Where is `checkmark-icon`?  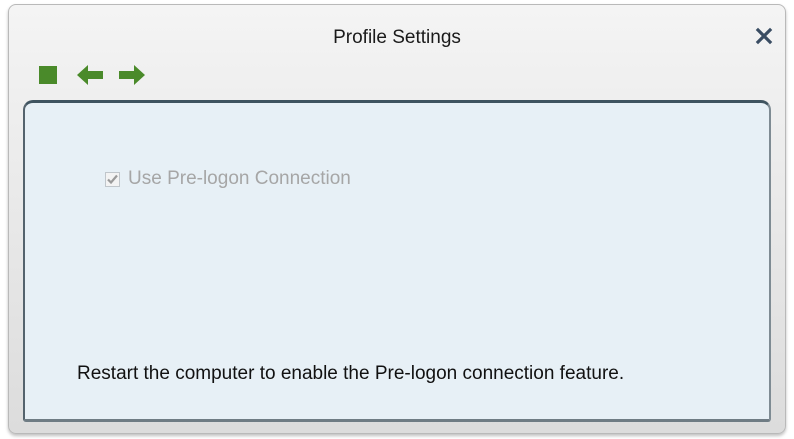 checkmark-icon is located at coordinates (112, 179).